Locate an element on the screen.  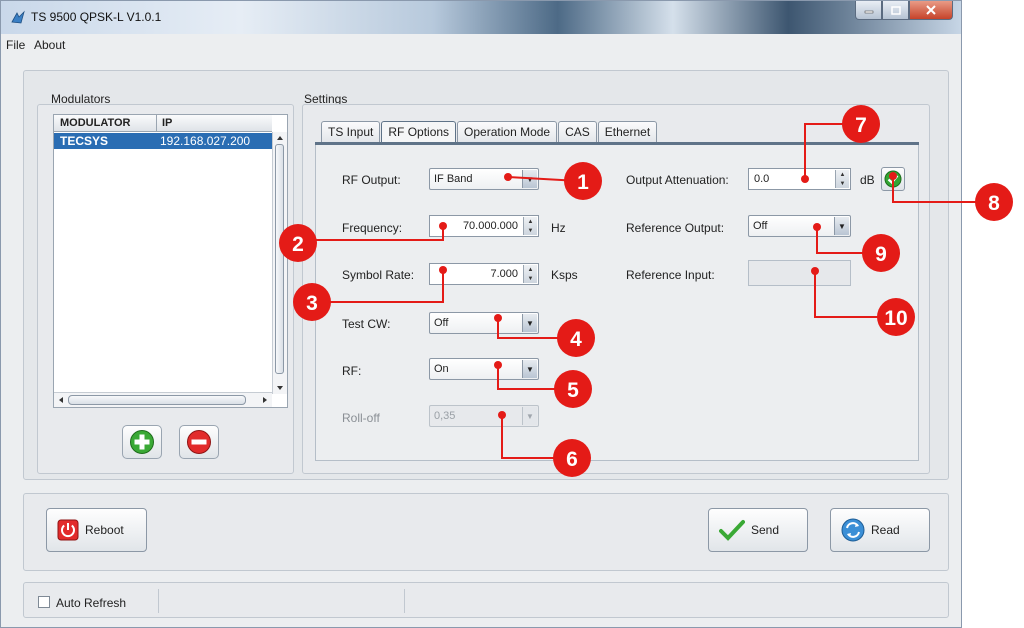
status-bar: Auto Refresh is located at coordinates (486, 600).